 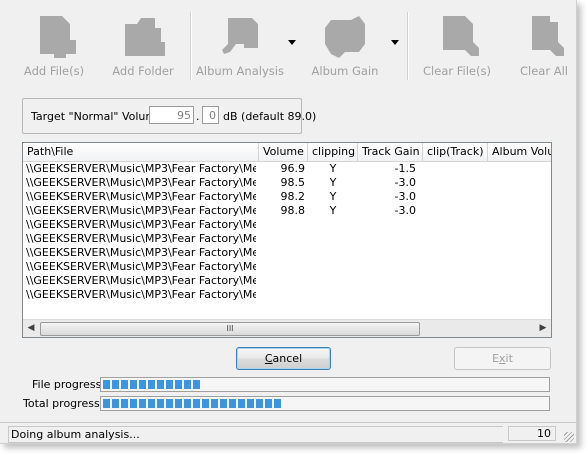 What do you see at coordinates (152, 384) in the screenshot?
I see `file-progress-fill` at bounding box center [152, 384].